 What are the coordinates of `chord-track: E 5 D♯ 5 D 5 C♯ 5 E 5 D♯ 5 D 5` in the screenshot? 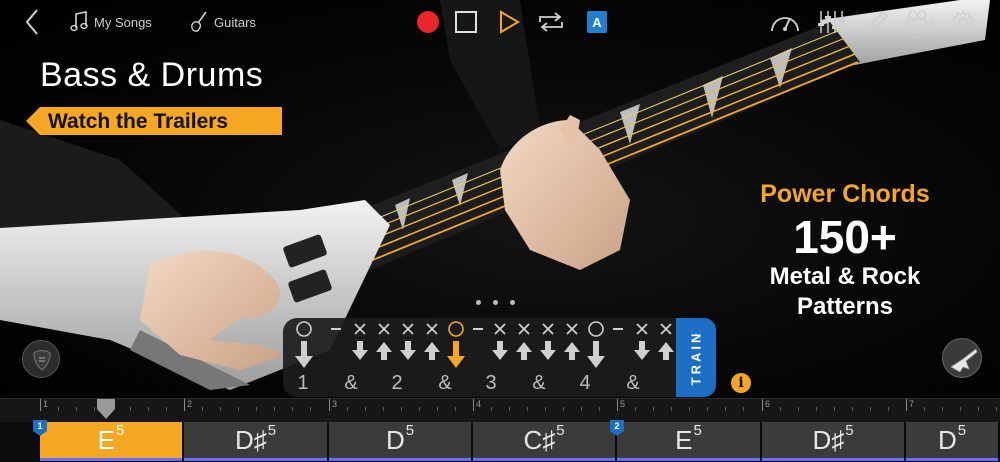 It's located at (500, 442).